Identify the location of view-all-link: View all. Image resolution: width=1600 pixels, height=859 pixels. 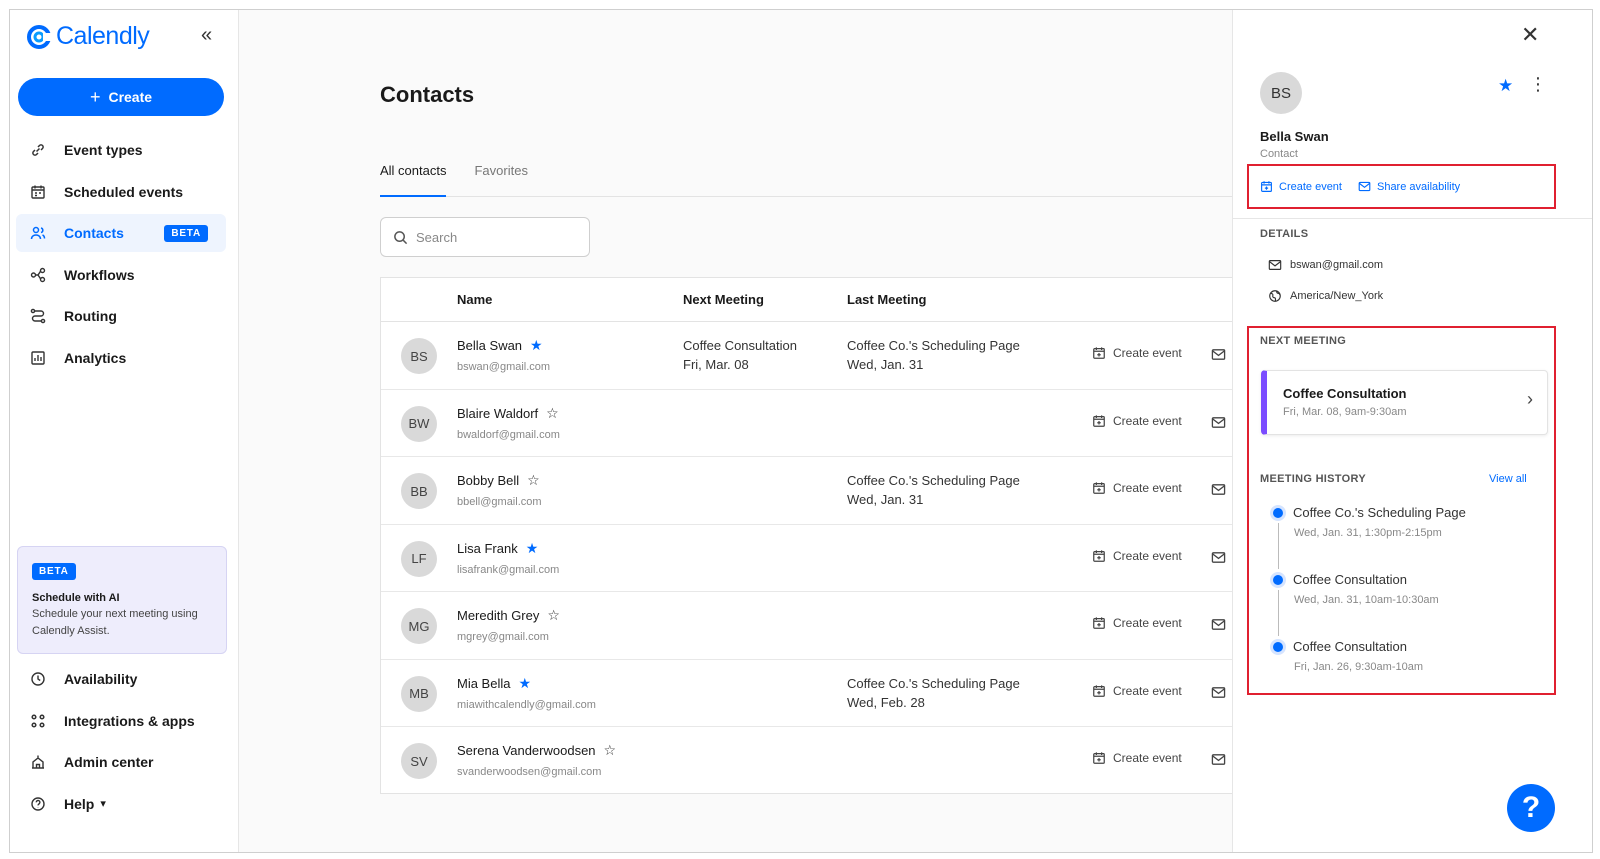
(1508, 479).